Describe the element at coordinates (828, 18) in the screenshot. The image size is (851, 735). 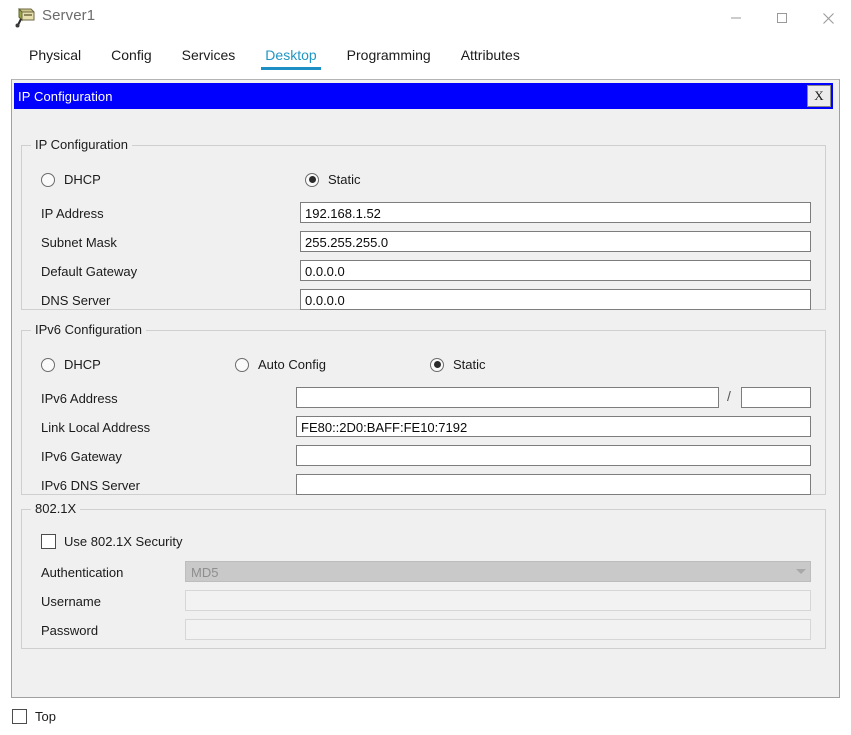
I see `close-icon` at that location.